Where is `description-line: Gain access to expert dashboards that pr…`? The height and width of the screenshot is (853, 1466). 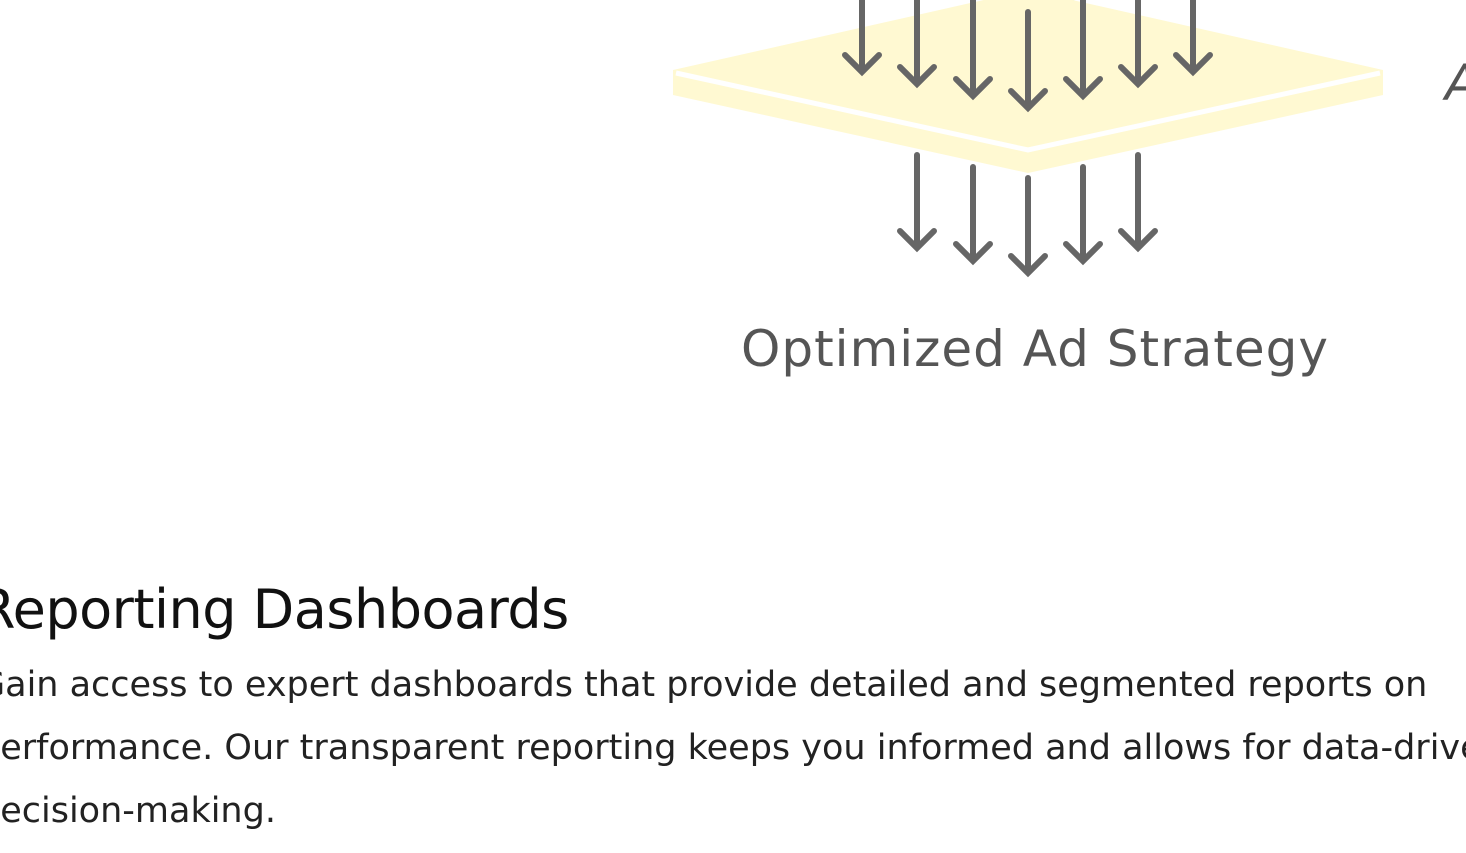
description-line: Gain access to expert dashboards that pr… is located at coordinates (714, 685).